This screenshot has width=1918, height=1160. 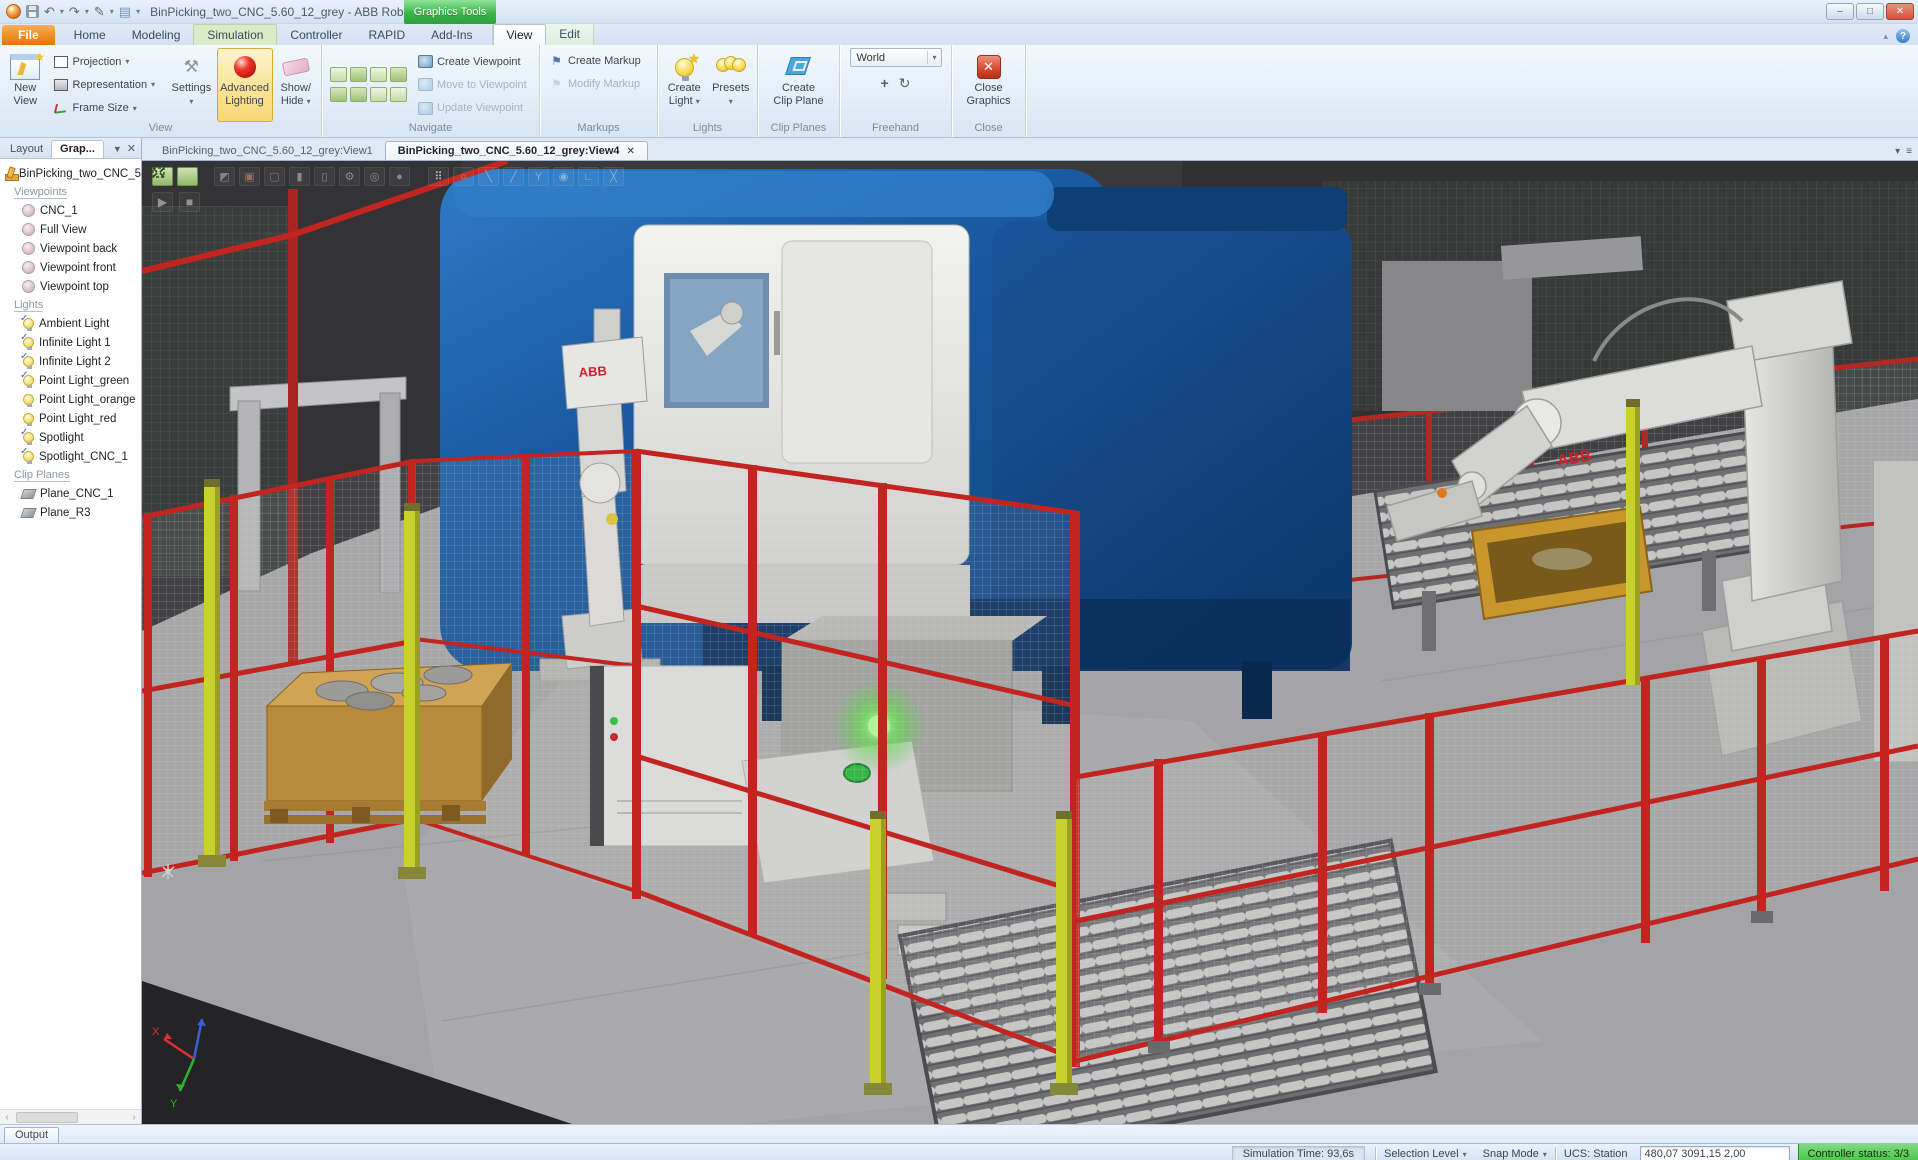 I want to click on default-view-icon, so click(x=398, y=94).